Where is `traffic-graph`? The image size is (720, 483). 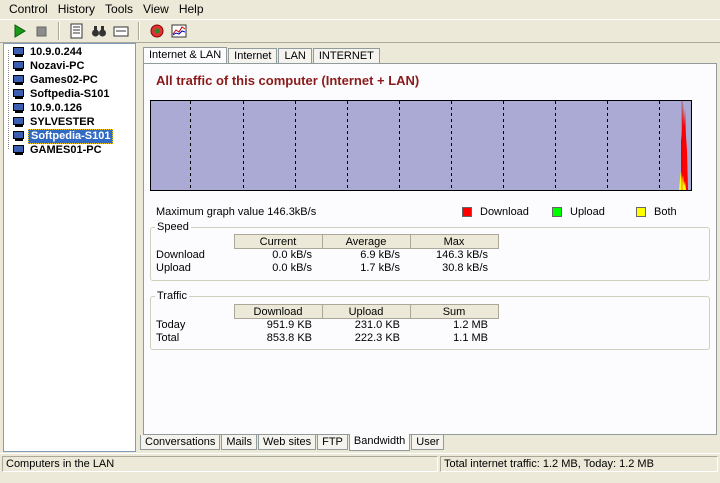
traffic-graph is located at coordinates (421, 145).